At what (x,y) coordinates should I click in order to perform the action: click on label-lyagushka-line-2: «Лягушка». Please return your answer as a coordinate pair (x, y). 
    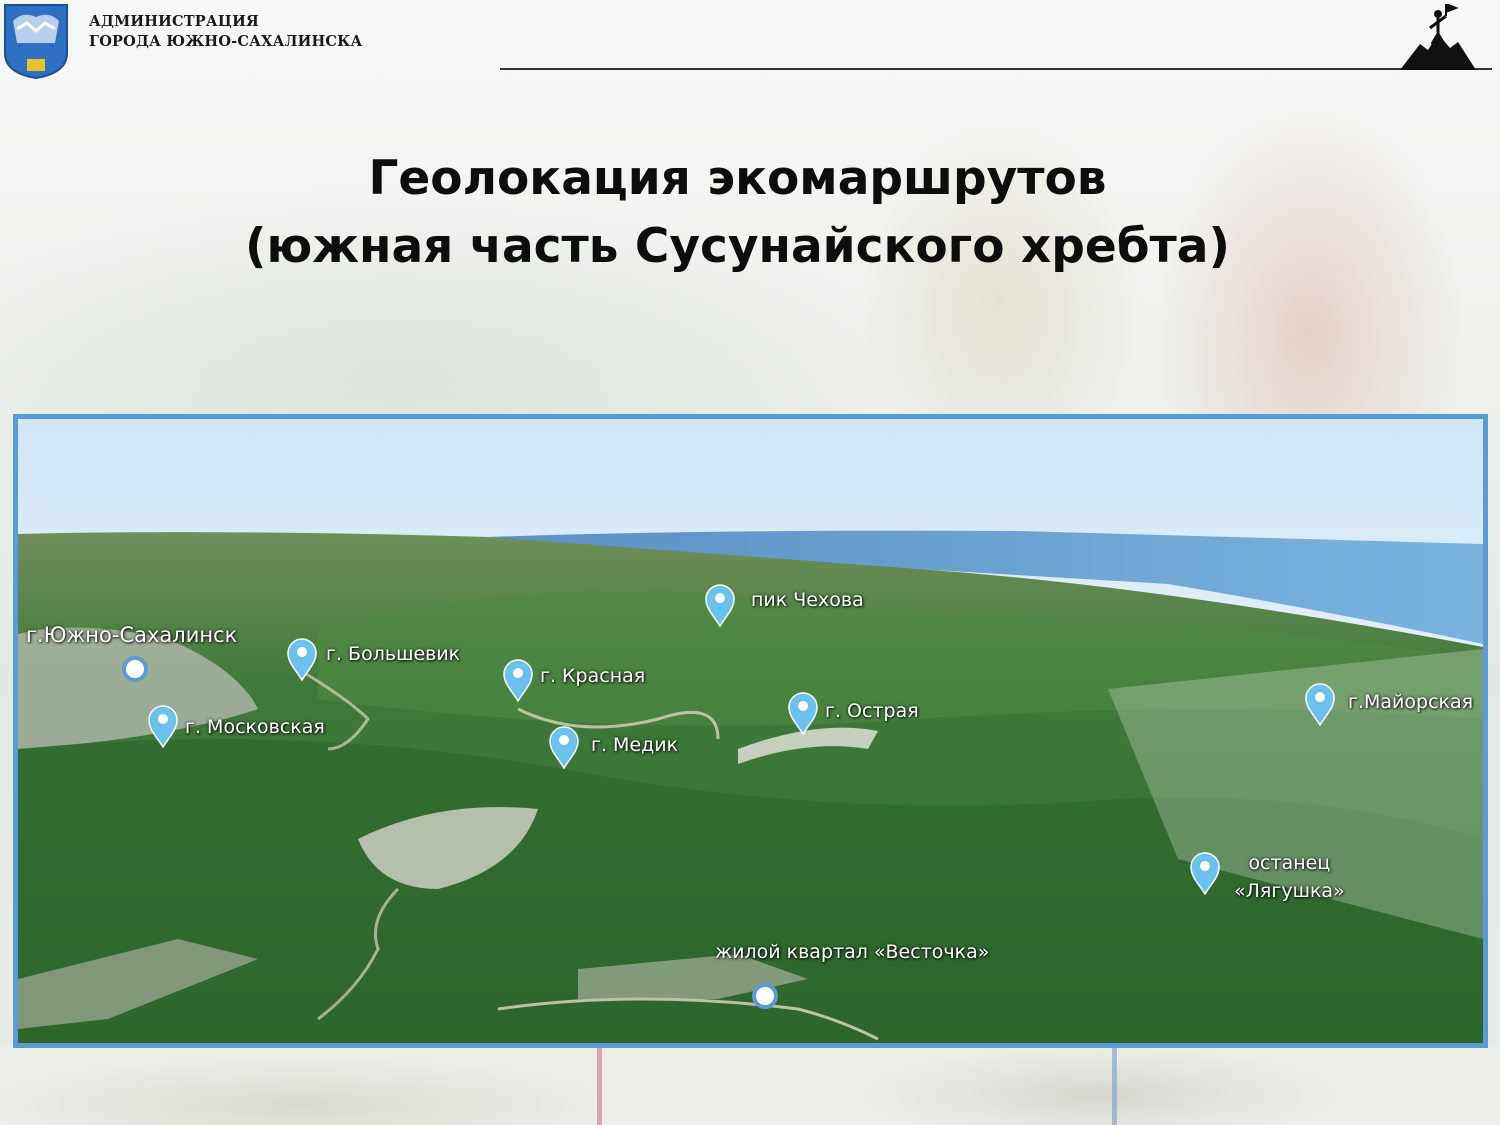
    Looking at the image, I should click on (1289, 891).